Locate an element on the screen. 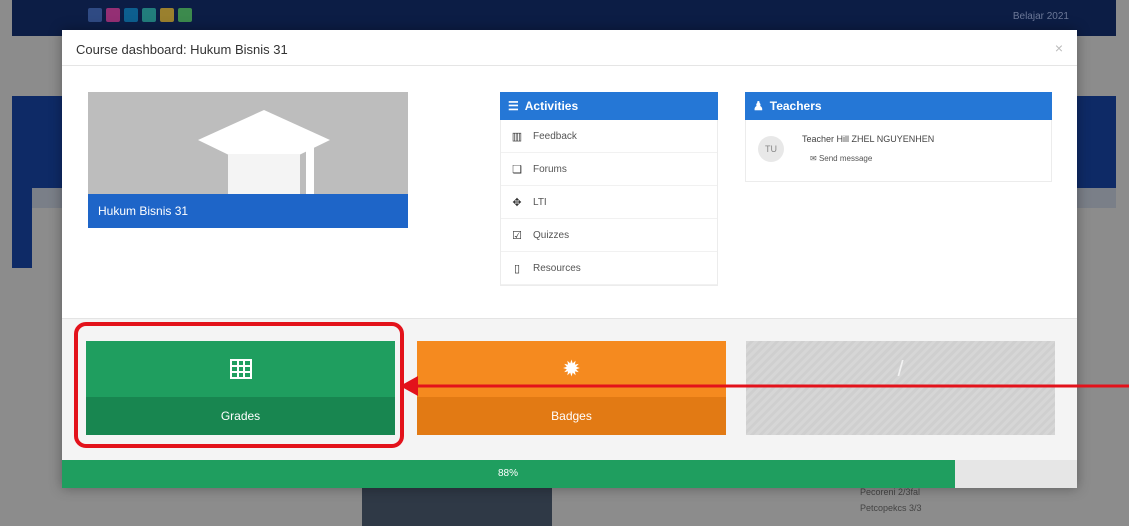 Image resolution: width=1129 pixels, height=526 pixels. activity-resources: ▯ Resources is located at coordinates (609, 268).